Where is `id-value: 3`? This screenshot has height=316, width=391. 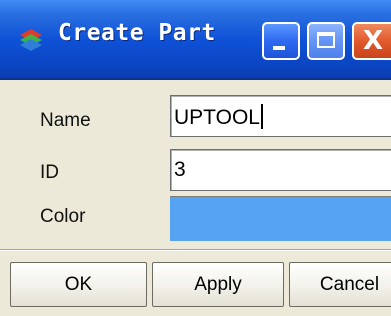
id-value: 3 is located at coordinates (180, 169).